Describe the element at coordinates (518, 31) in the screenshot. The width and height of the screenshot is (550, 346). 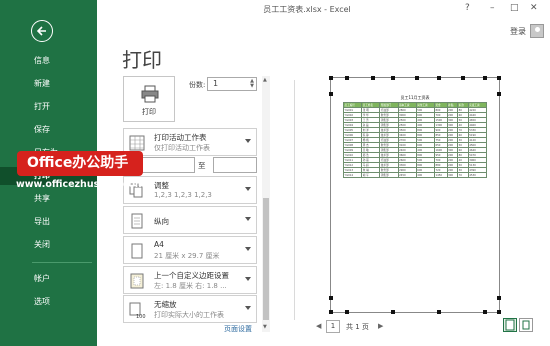
I see `sign-in-link: 登录` at that location.